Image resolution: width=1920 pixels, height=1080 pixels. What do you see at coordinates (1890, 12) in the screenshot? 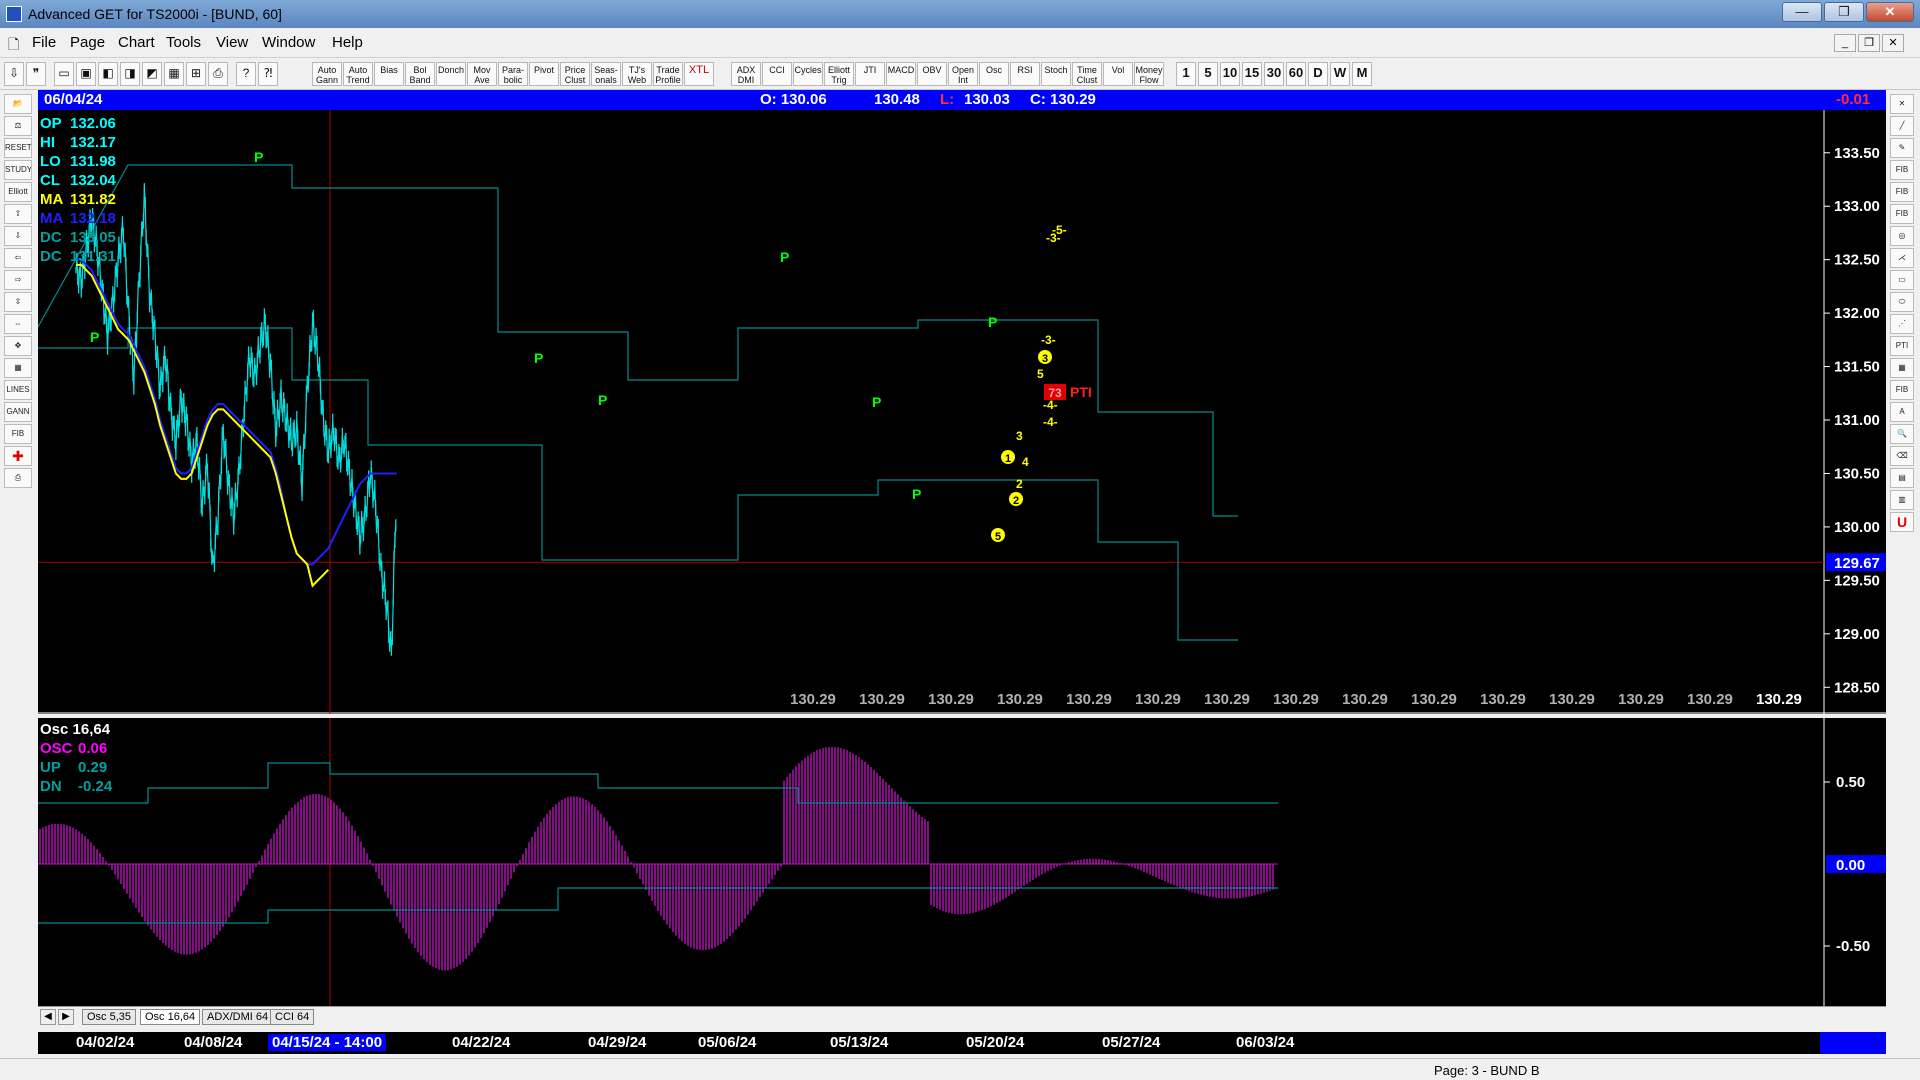
I see `close-button: ✕` at bounding box center [1890, 12].